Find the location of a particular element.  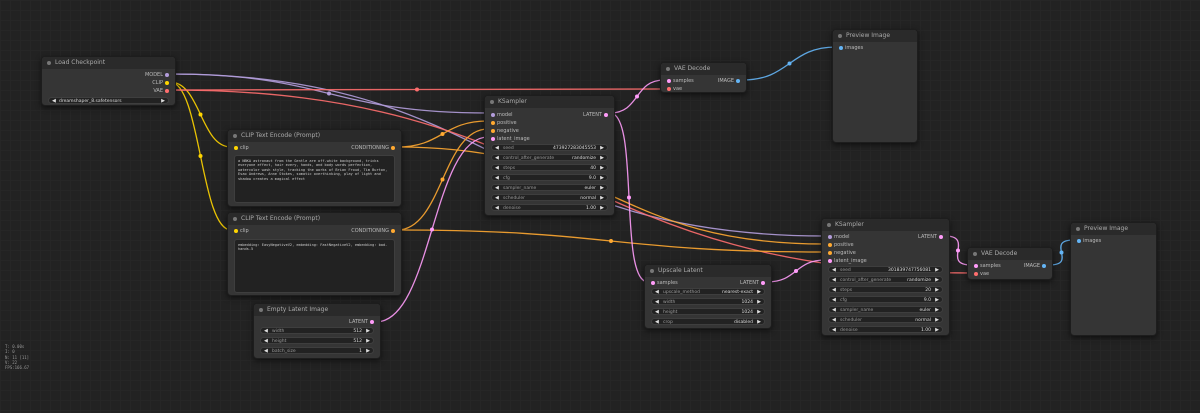

widget-cfg: ◀ cfg 9.0 ▶ is located at coordinates (885, 299).